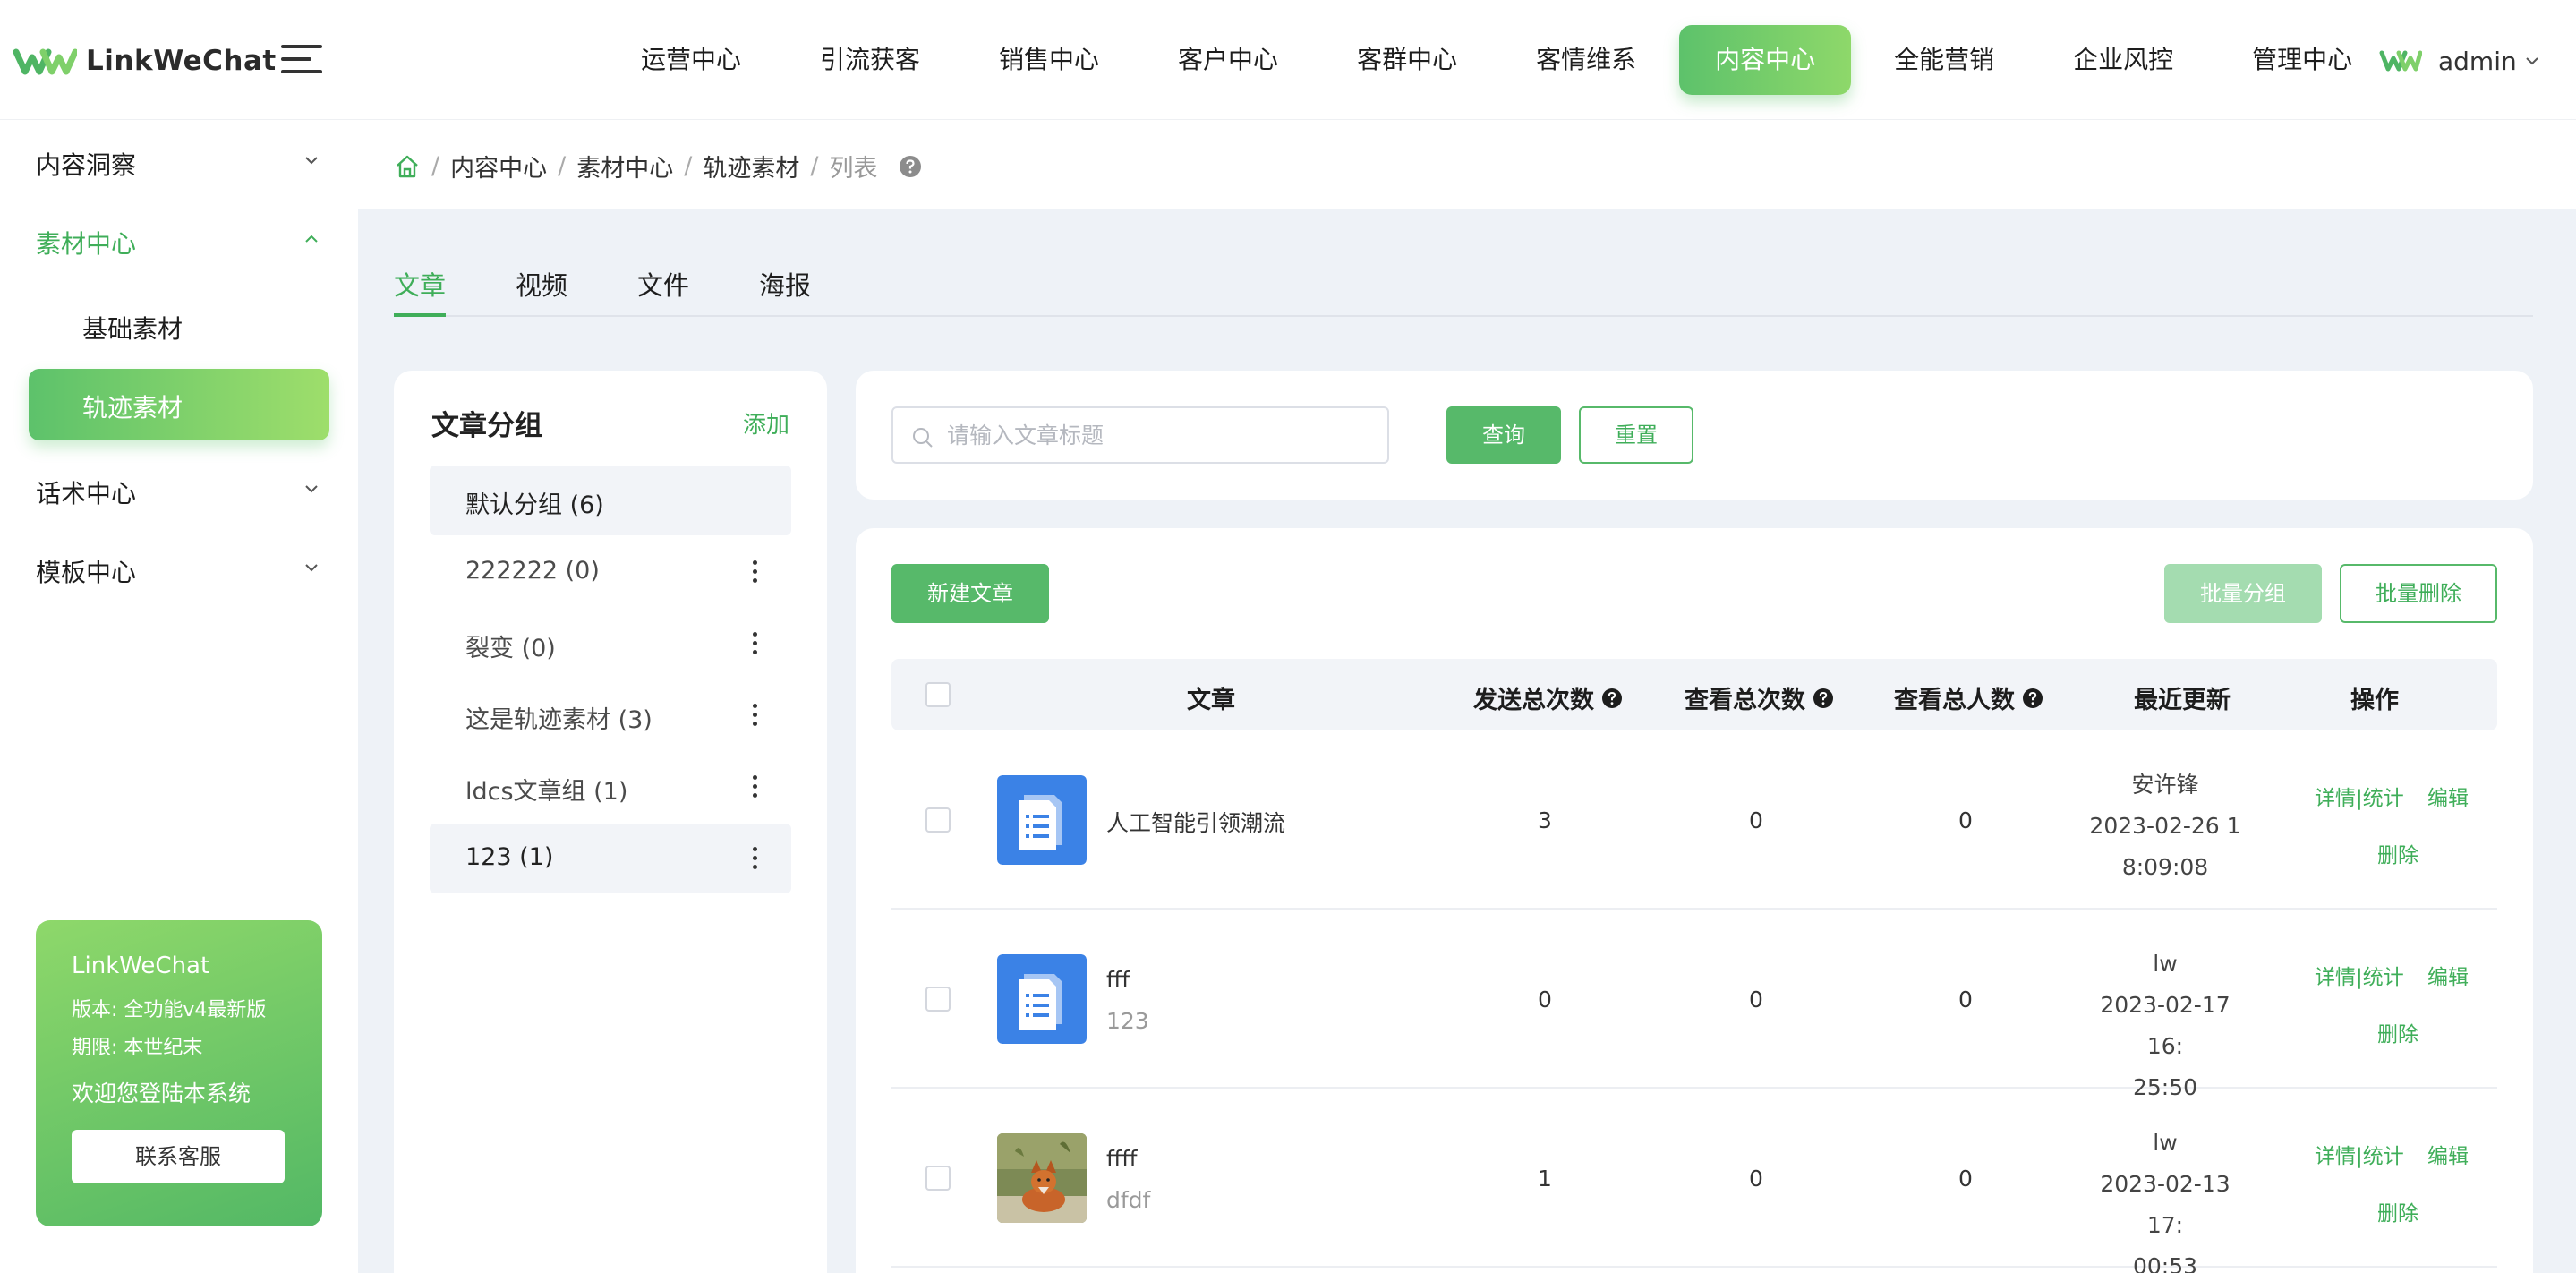  Describe the element at coordinates (2165, 1204) in the screenshot. I see `update-date: 2023-02-13 17:` at that location.